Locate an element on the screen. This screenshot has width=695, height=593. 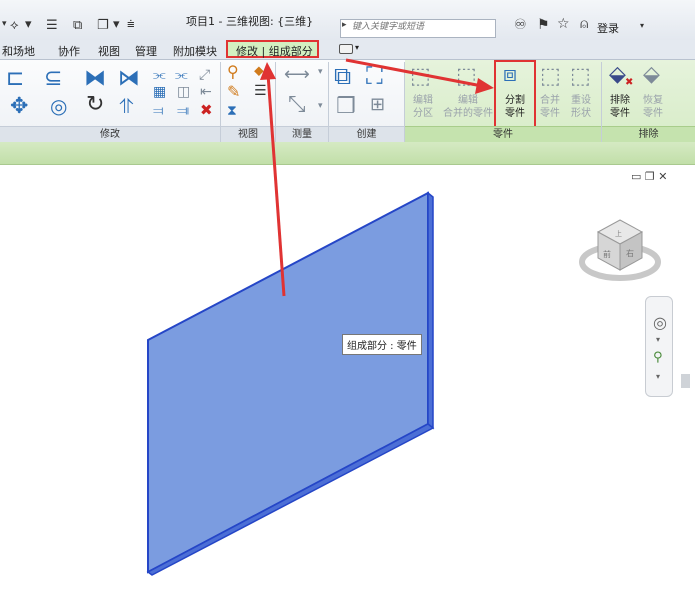
steering-wheel-icon: ◎ is located at coordinates (660, 322).